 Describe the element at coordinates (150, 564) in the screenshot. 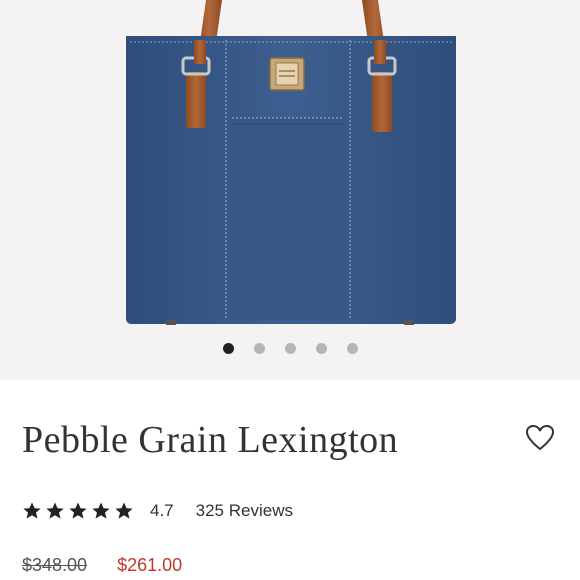

I see `sale-price: $261.00` at that location.